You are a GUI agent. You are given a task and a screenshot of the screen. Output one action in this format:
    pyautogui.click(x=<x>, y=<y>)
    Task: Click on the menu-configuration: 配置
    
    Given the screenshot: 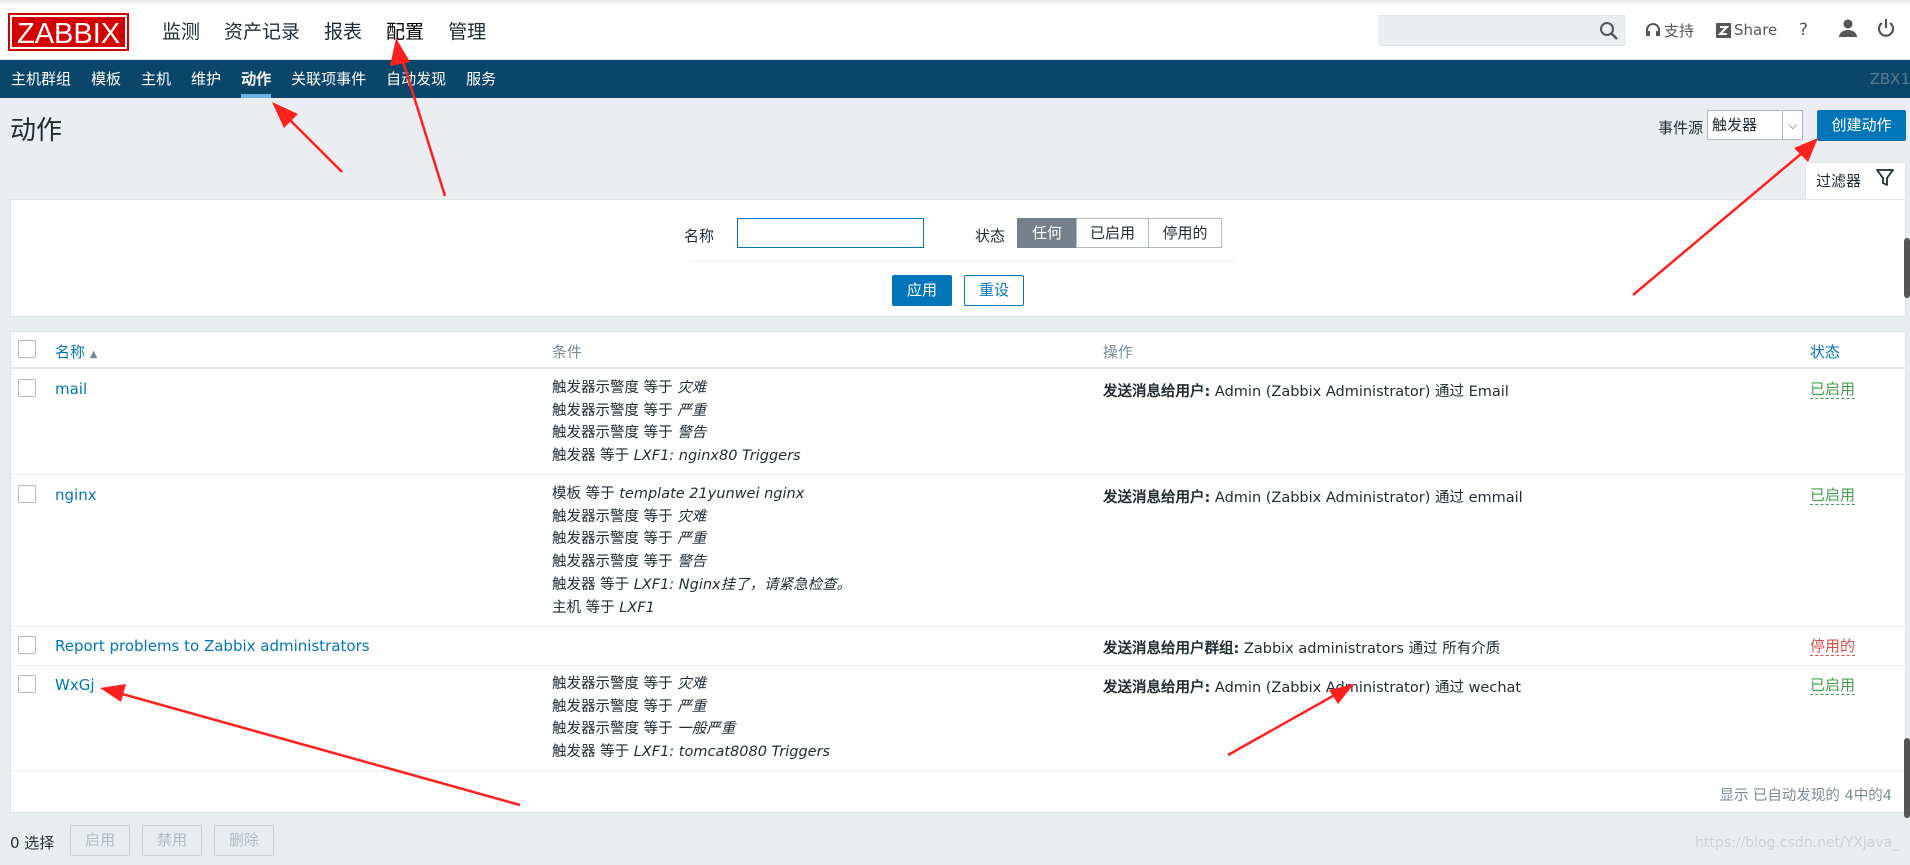 What is the action you would take?
    pyautogui.click(x=405, y=33)
    